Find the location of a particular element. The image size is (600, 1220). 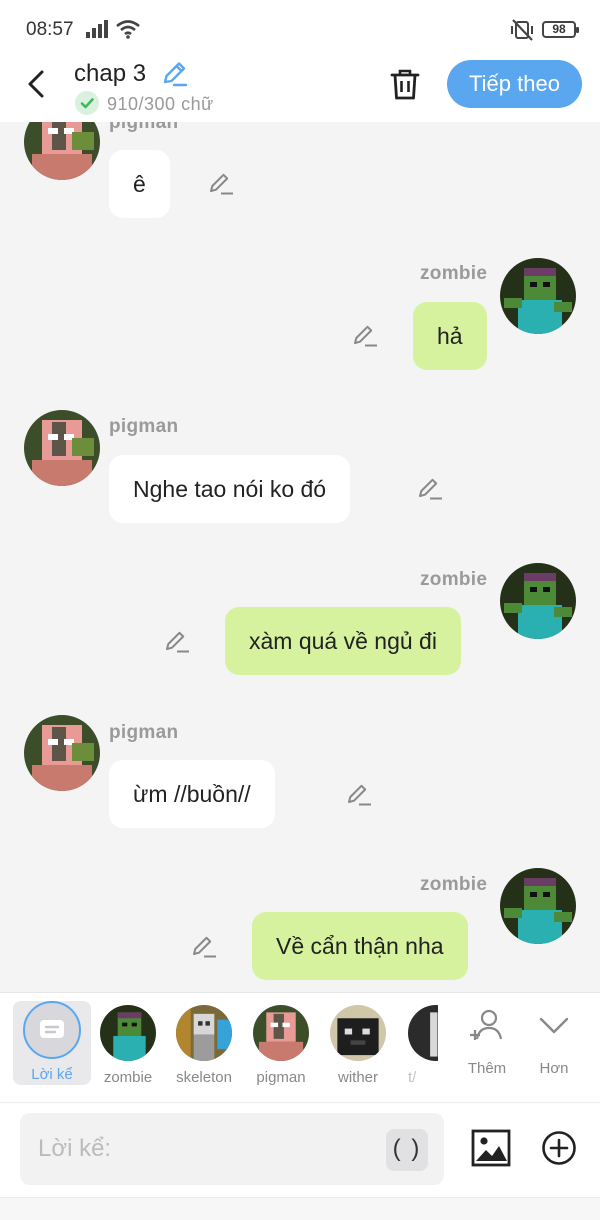

add-character-button: Thêm is located at coordinates (487, 1041).